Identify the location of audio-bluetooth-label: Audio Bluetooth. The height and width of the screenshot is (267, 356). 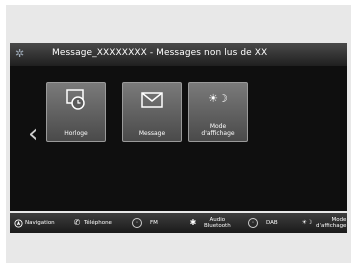
(217, 223).